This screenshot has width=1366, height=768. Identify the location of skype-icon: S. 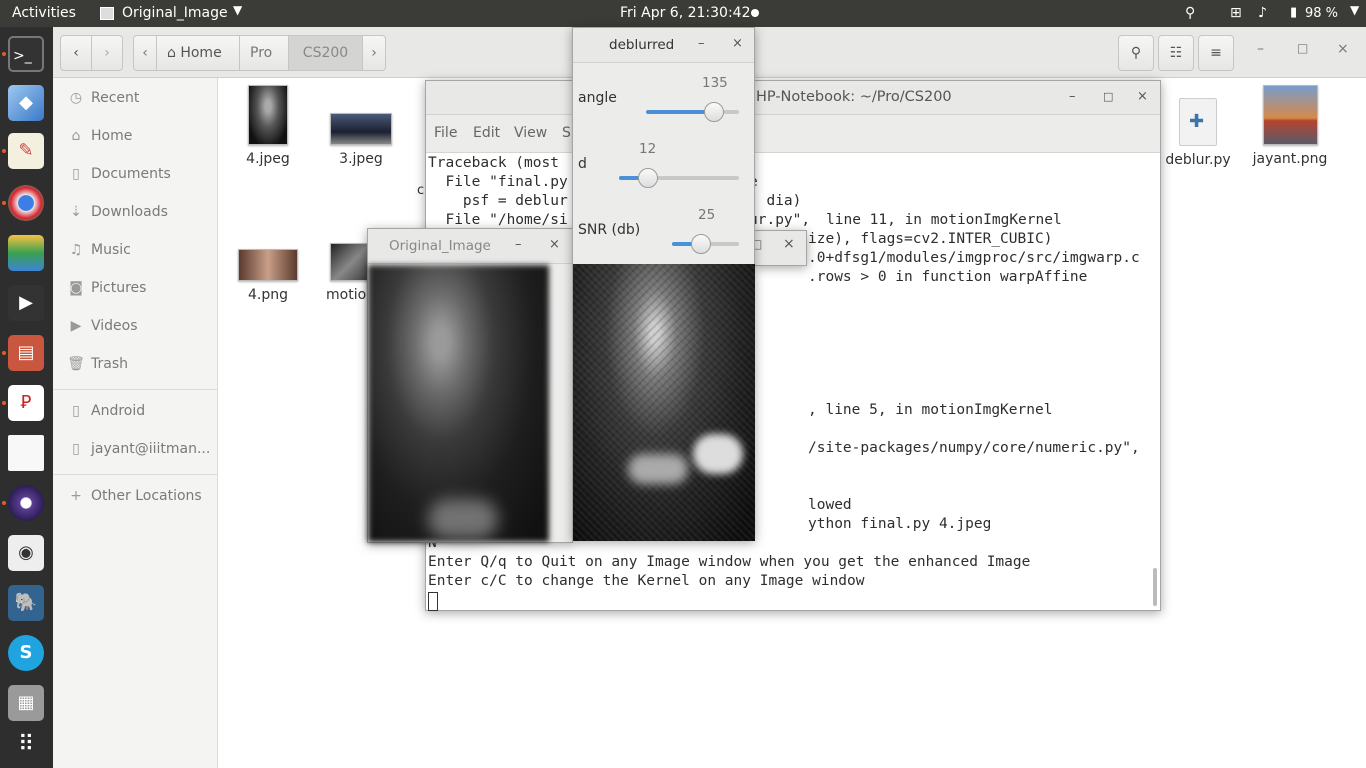
(26, 653).